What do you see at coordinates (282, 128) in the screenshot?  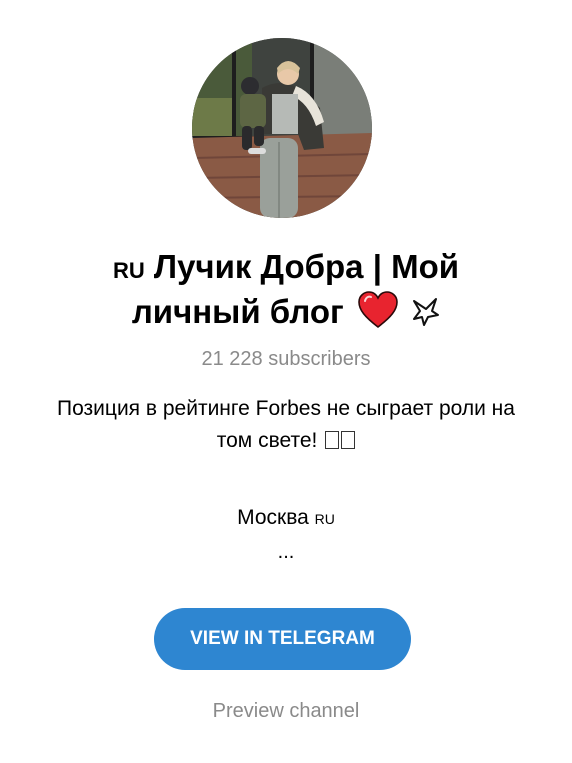 I see `channel-avatar` at bounding box center [282, 128].